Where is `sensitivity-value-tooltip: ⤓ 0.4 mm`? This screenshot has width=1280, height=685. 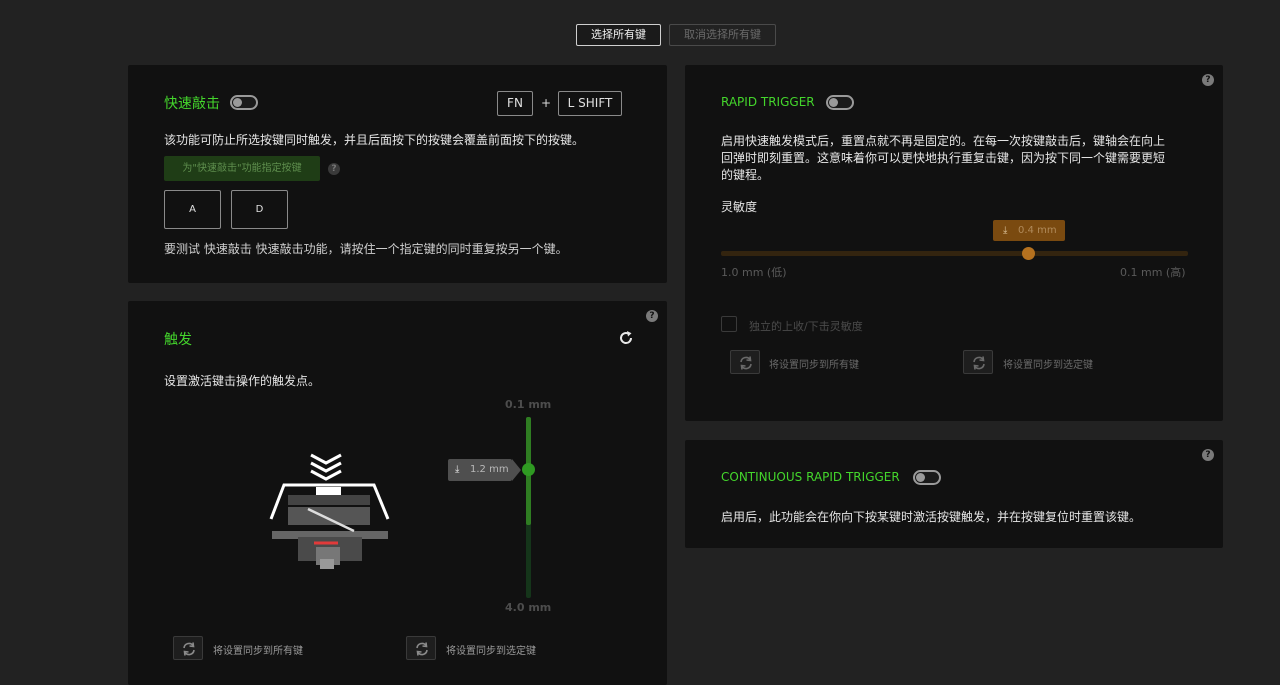
sensitivity-value-tooltip: ⤓ 0.4 mm is located at coordinates (1029, 230).